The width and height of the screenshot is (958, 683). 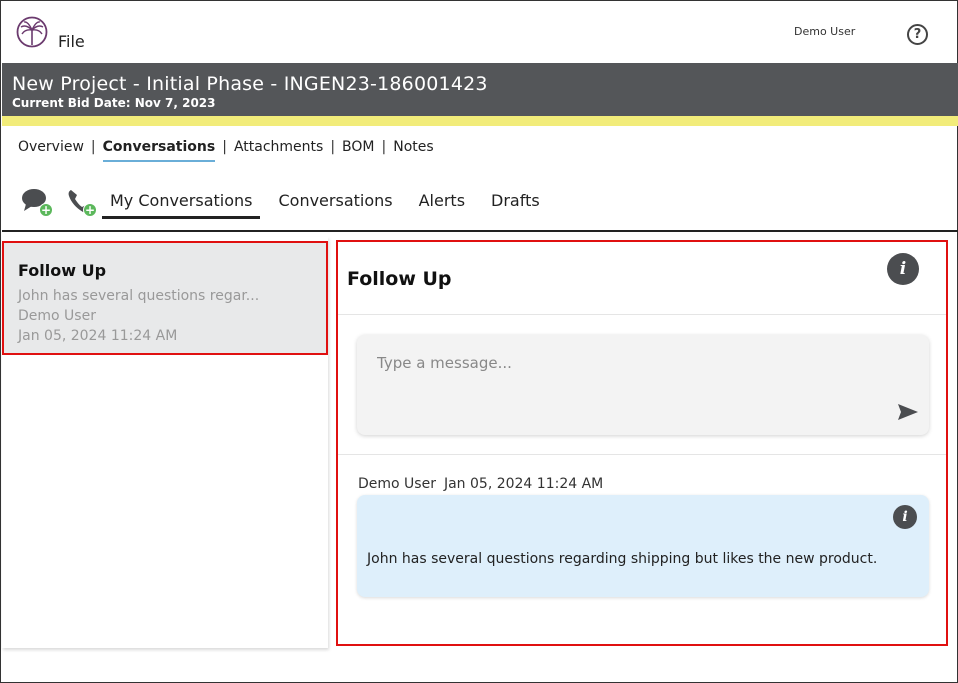 I want to click on detail-title: Follow Up, so click(x=399, y=279).